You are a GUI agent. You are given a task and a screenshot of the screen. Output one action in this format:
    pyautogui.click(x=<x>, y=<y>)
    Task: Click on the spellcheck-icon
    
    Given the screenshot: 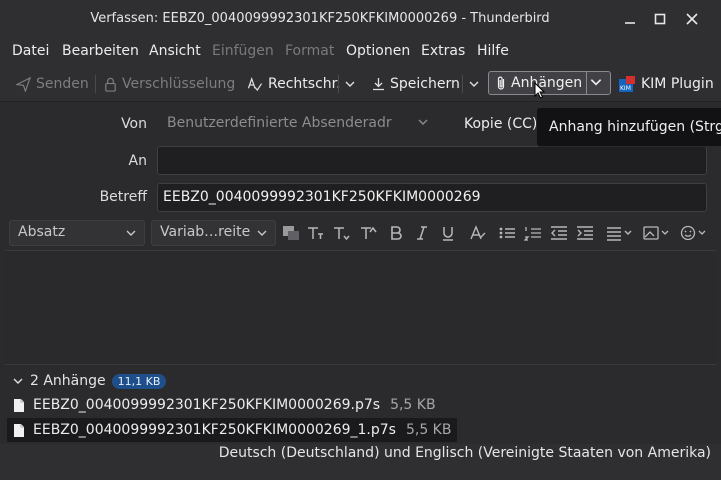 What is the action you would take?
    pyautogui.click(x=255, y=83)
    